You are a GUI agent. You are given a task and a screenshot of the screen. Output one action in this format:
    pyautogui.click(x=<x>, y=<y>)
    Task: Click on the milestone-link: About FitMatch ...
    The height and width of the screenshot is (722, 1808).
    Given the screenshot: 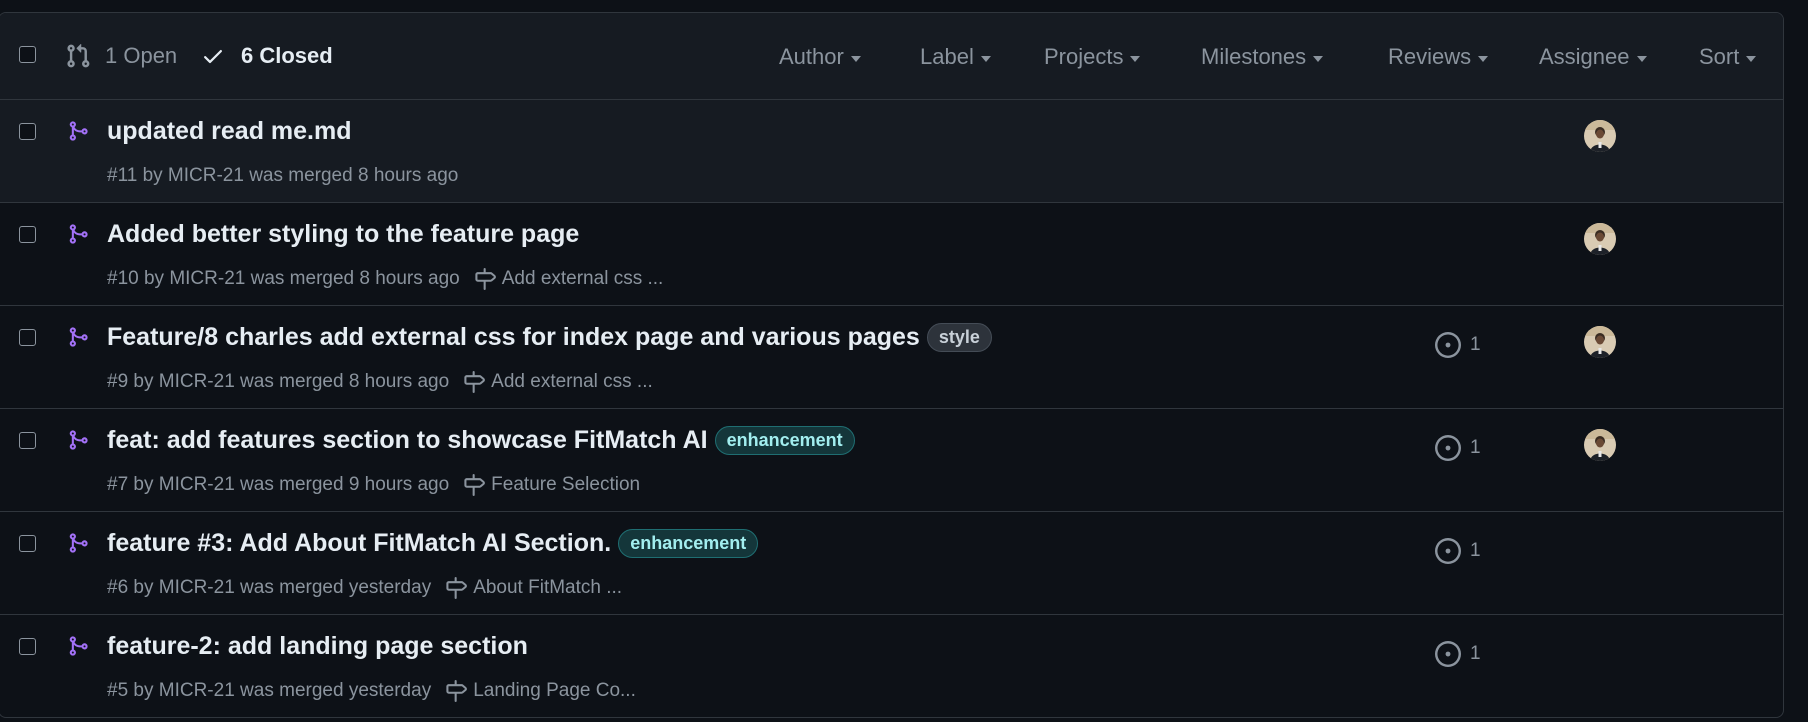 What is the action you would take?
    pyautogui.click(x=533, y=588)
    